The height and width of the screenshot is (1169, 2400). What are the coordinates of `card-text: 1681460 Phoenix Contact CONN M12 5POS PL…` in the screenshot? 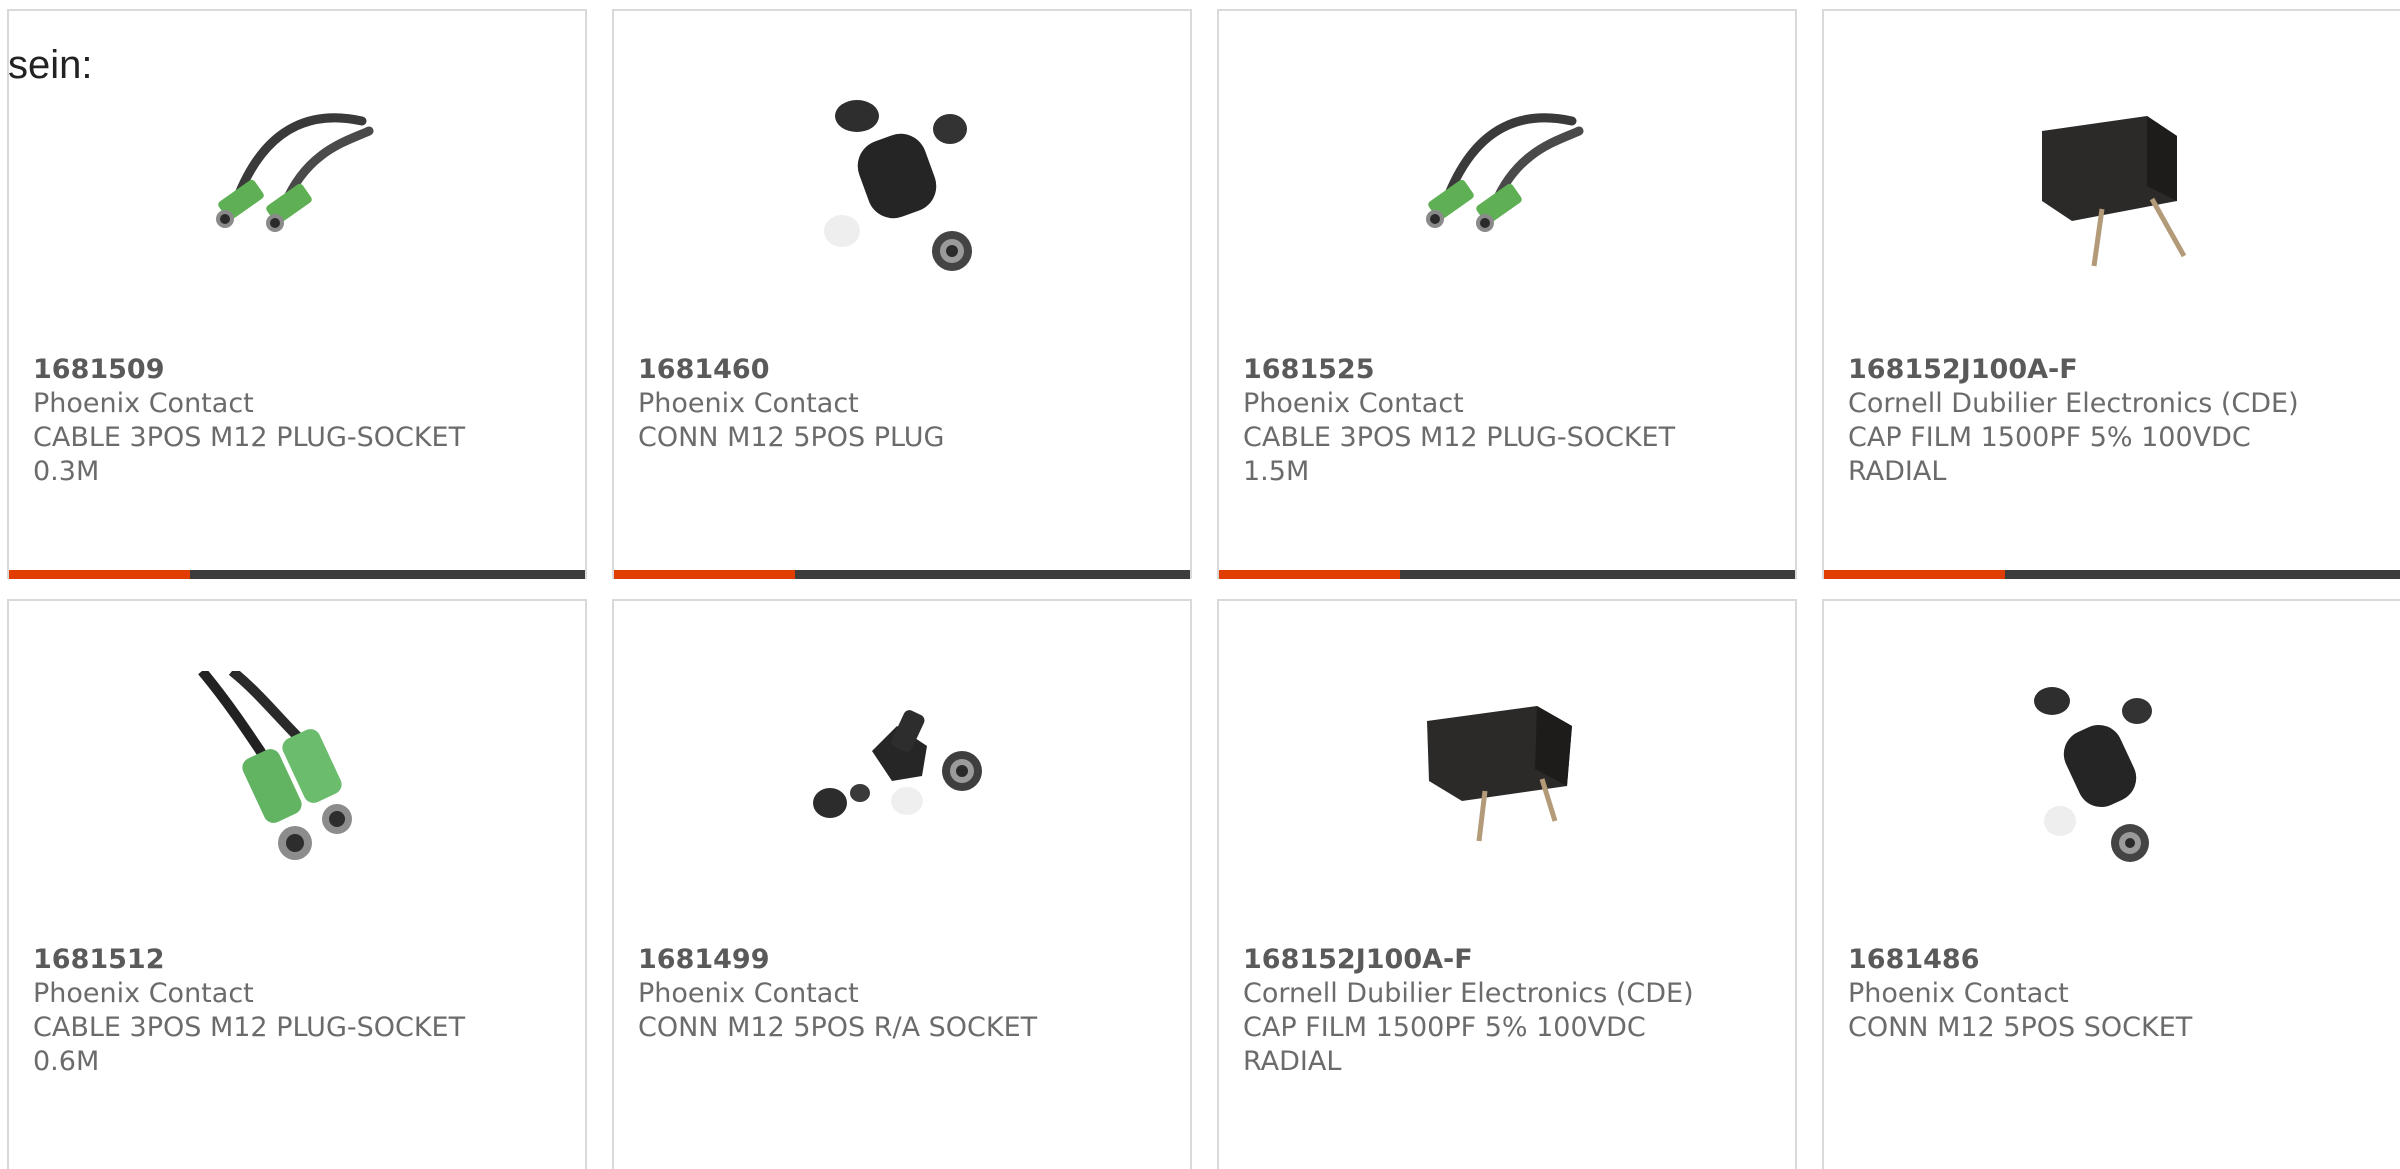 It's located at (904, 404).